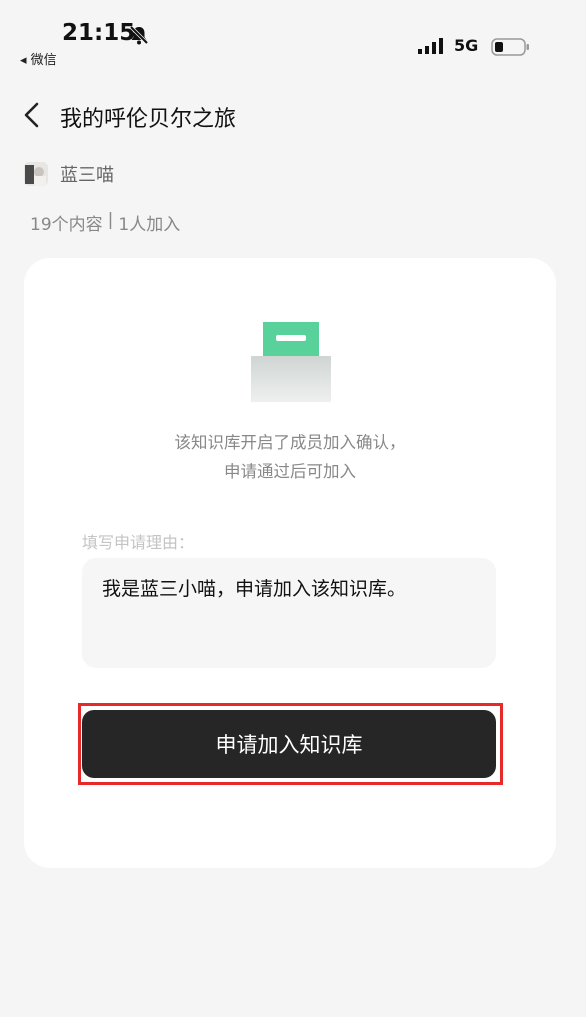 This screenshot has height=1017, width=586. What do you see at coordinates (149, 225) in the screenshot?
I see `member-count: 1人加入` at bounding box center [149, 225].